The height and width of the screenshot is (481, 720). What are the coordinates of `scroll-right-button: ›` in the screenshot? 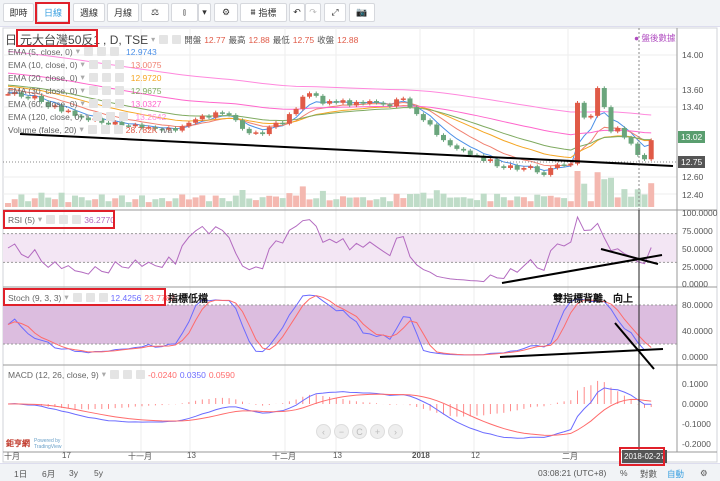 It's located at (395, 431).